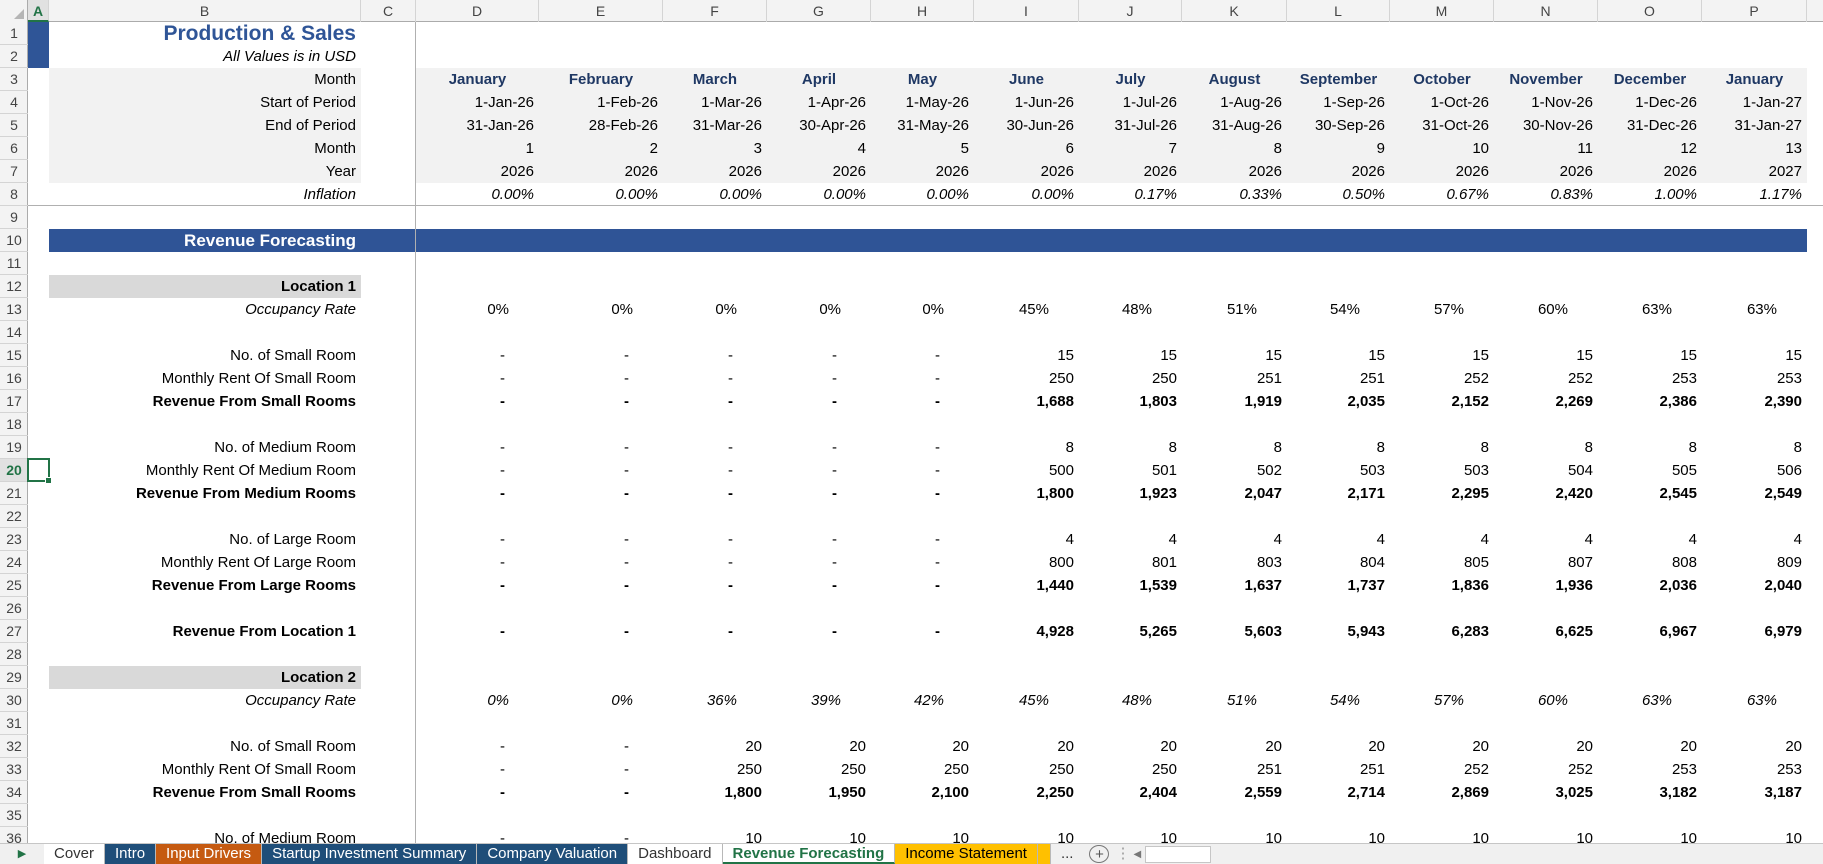  I want to click on value-cell: 54%, so click(1338, 700).